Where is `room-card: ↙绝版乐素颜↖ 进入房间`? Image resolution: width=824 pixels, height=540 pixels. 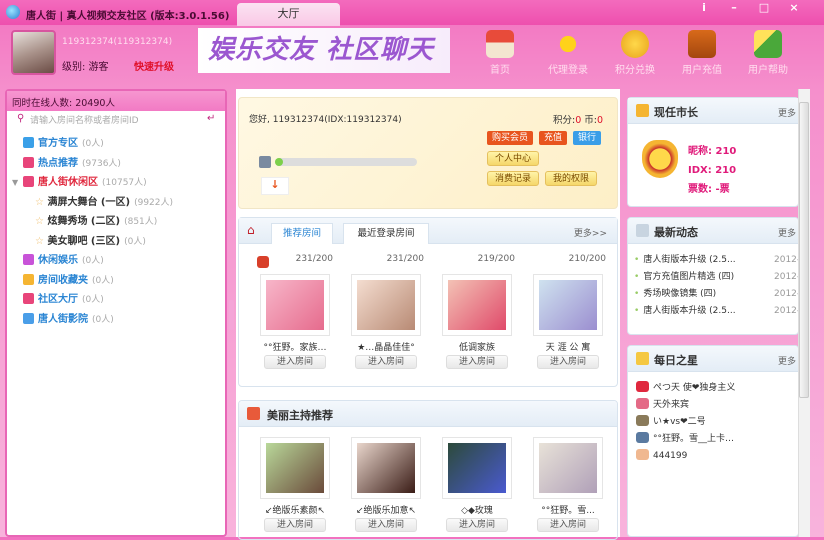 room-card: ↙绝版乐素颜↖ 进入房间 is located at coordinates (295, 482).